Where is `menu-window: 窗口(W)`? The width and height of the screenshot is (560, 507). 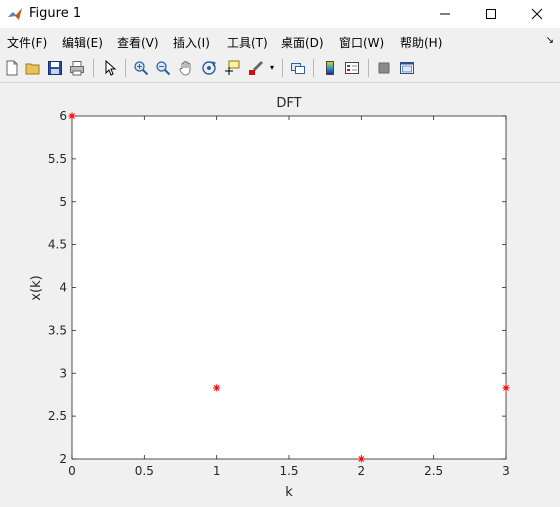
menu-window: 窗口(W) is located at coordinates (361, 42).